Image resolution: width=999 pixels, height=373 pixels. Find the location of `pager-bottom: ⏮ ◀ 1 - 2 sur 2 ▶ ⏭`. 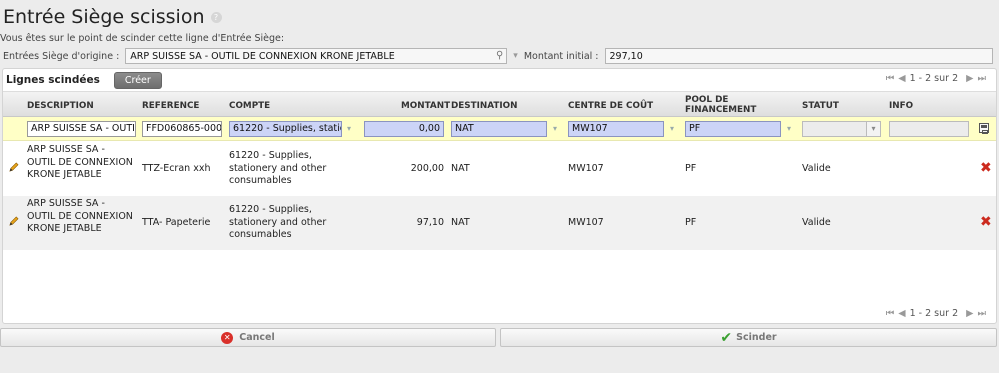

pager-bottom: ⏮ ◀ 1 - 2 sur 2 ▶ ⏭ is located at coordinates (934, 313).